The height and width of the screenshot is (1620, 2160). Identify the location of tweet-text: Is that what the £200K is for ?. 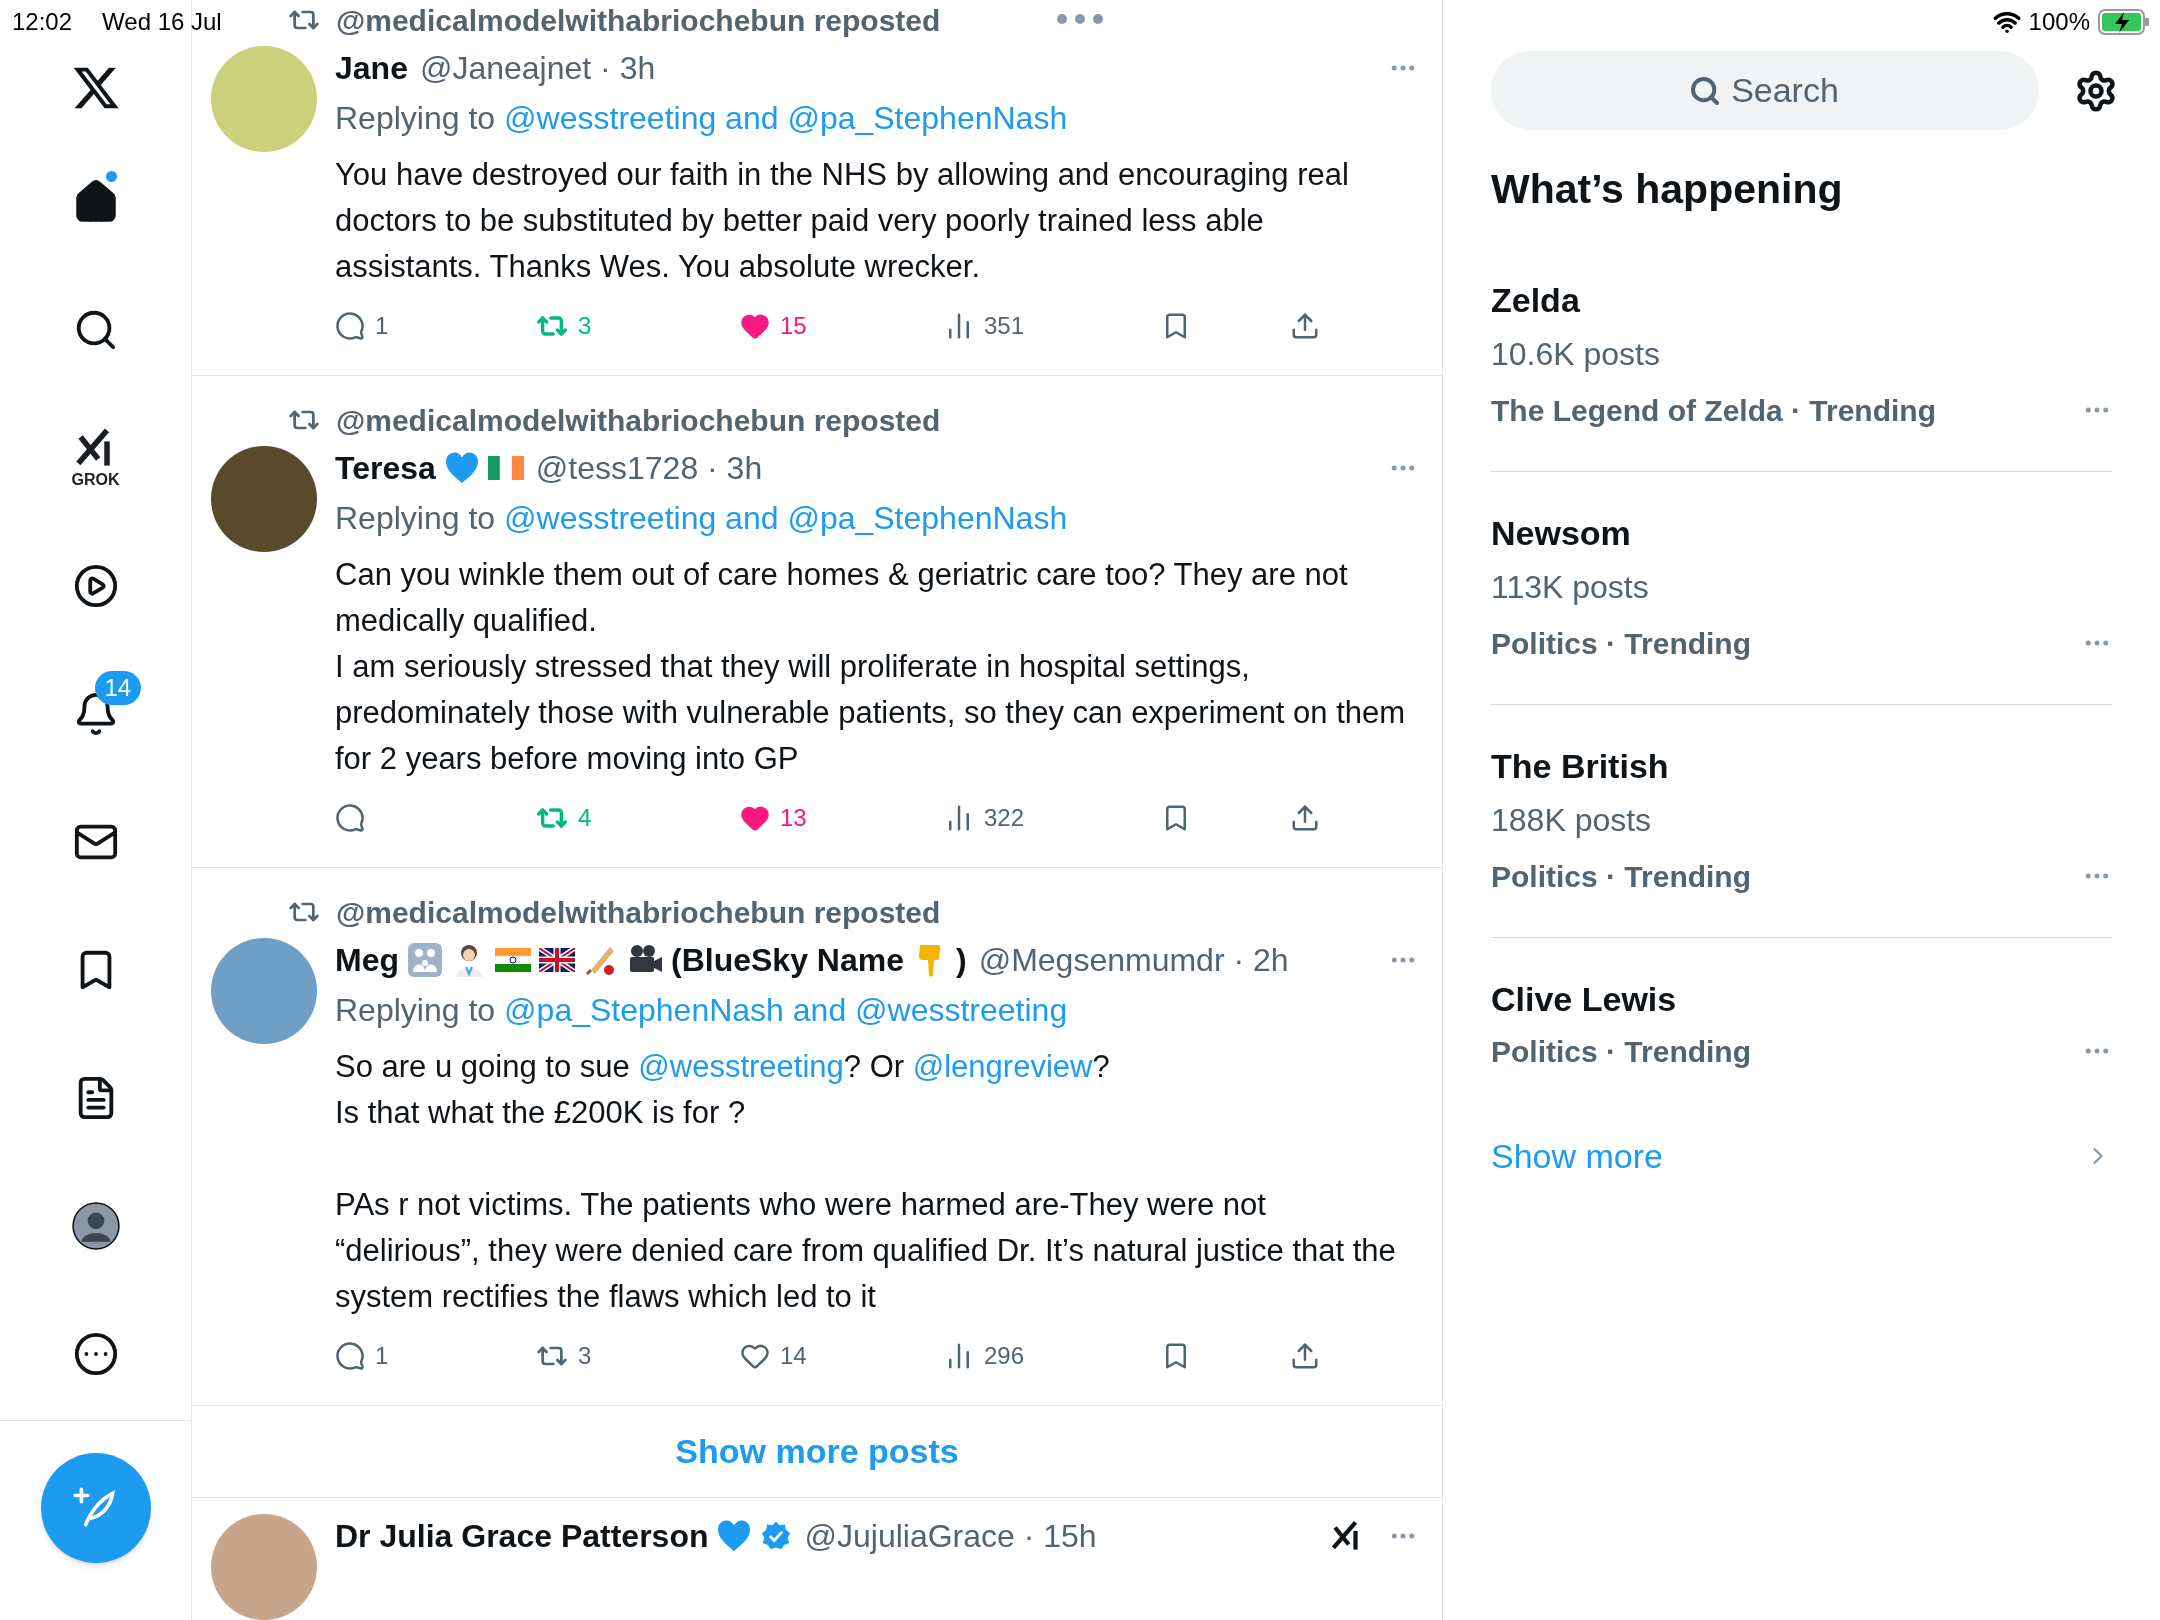
(541, 1113).